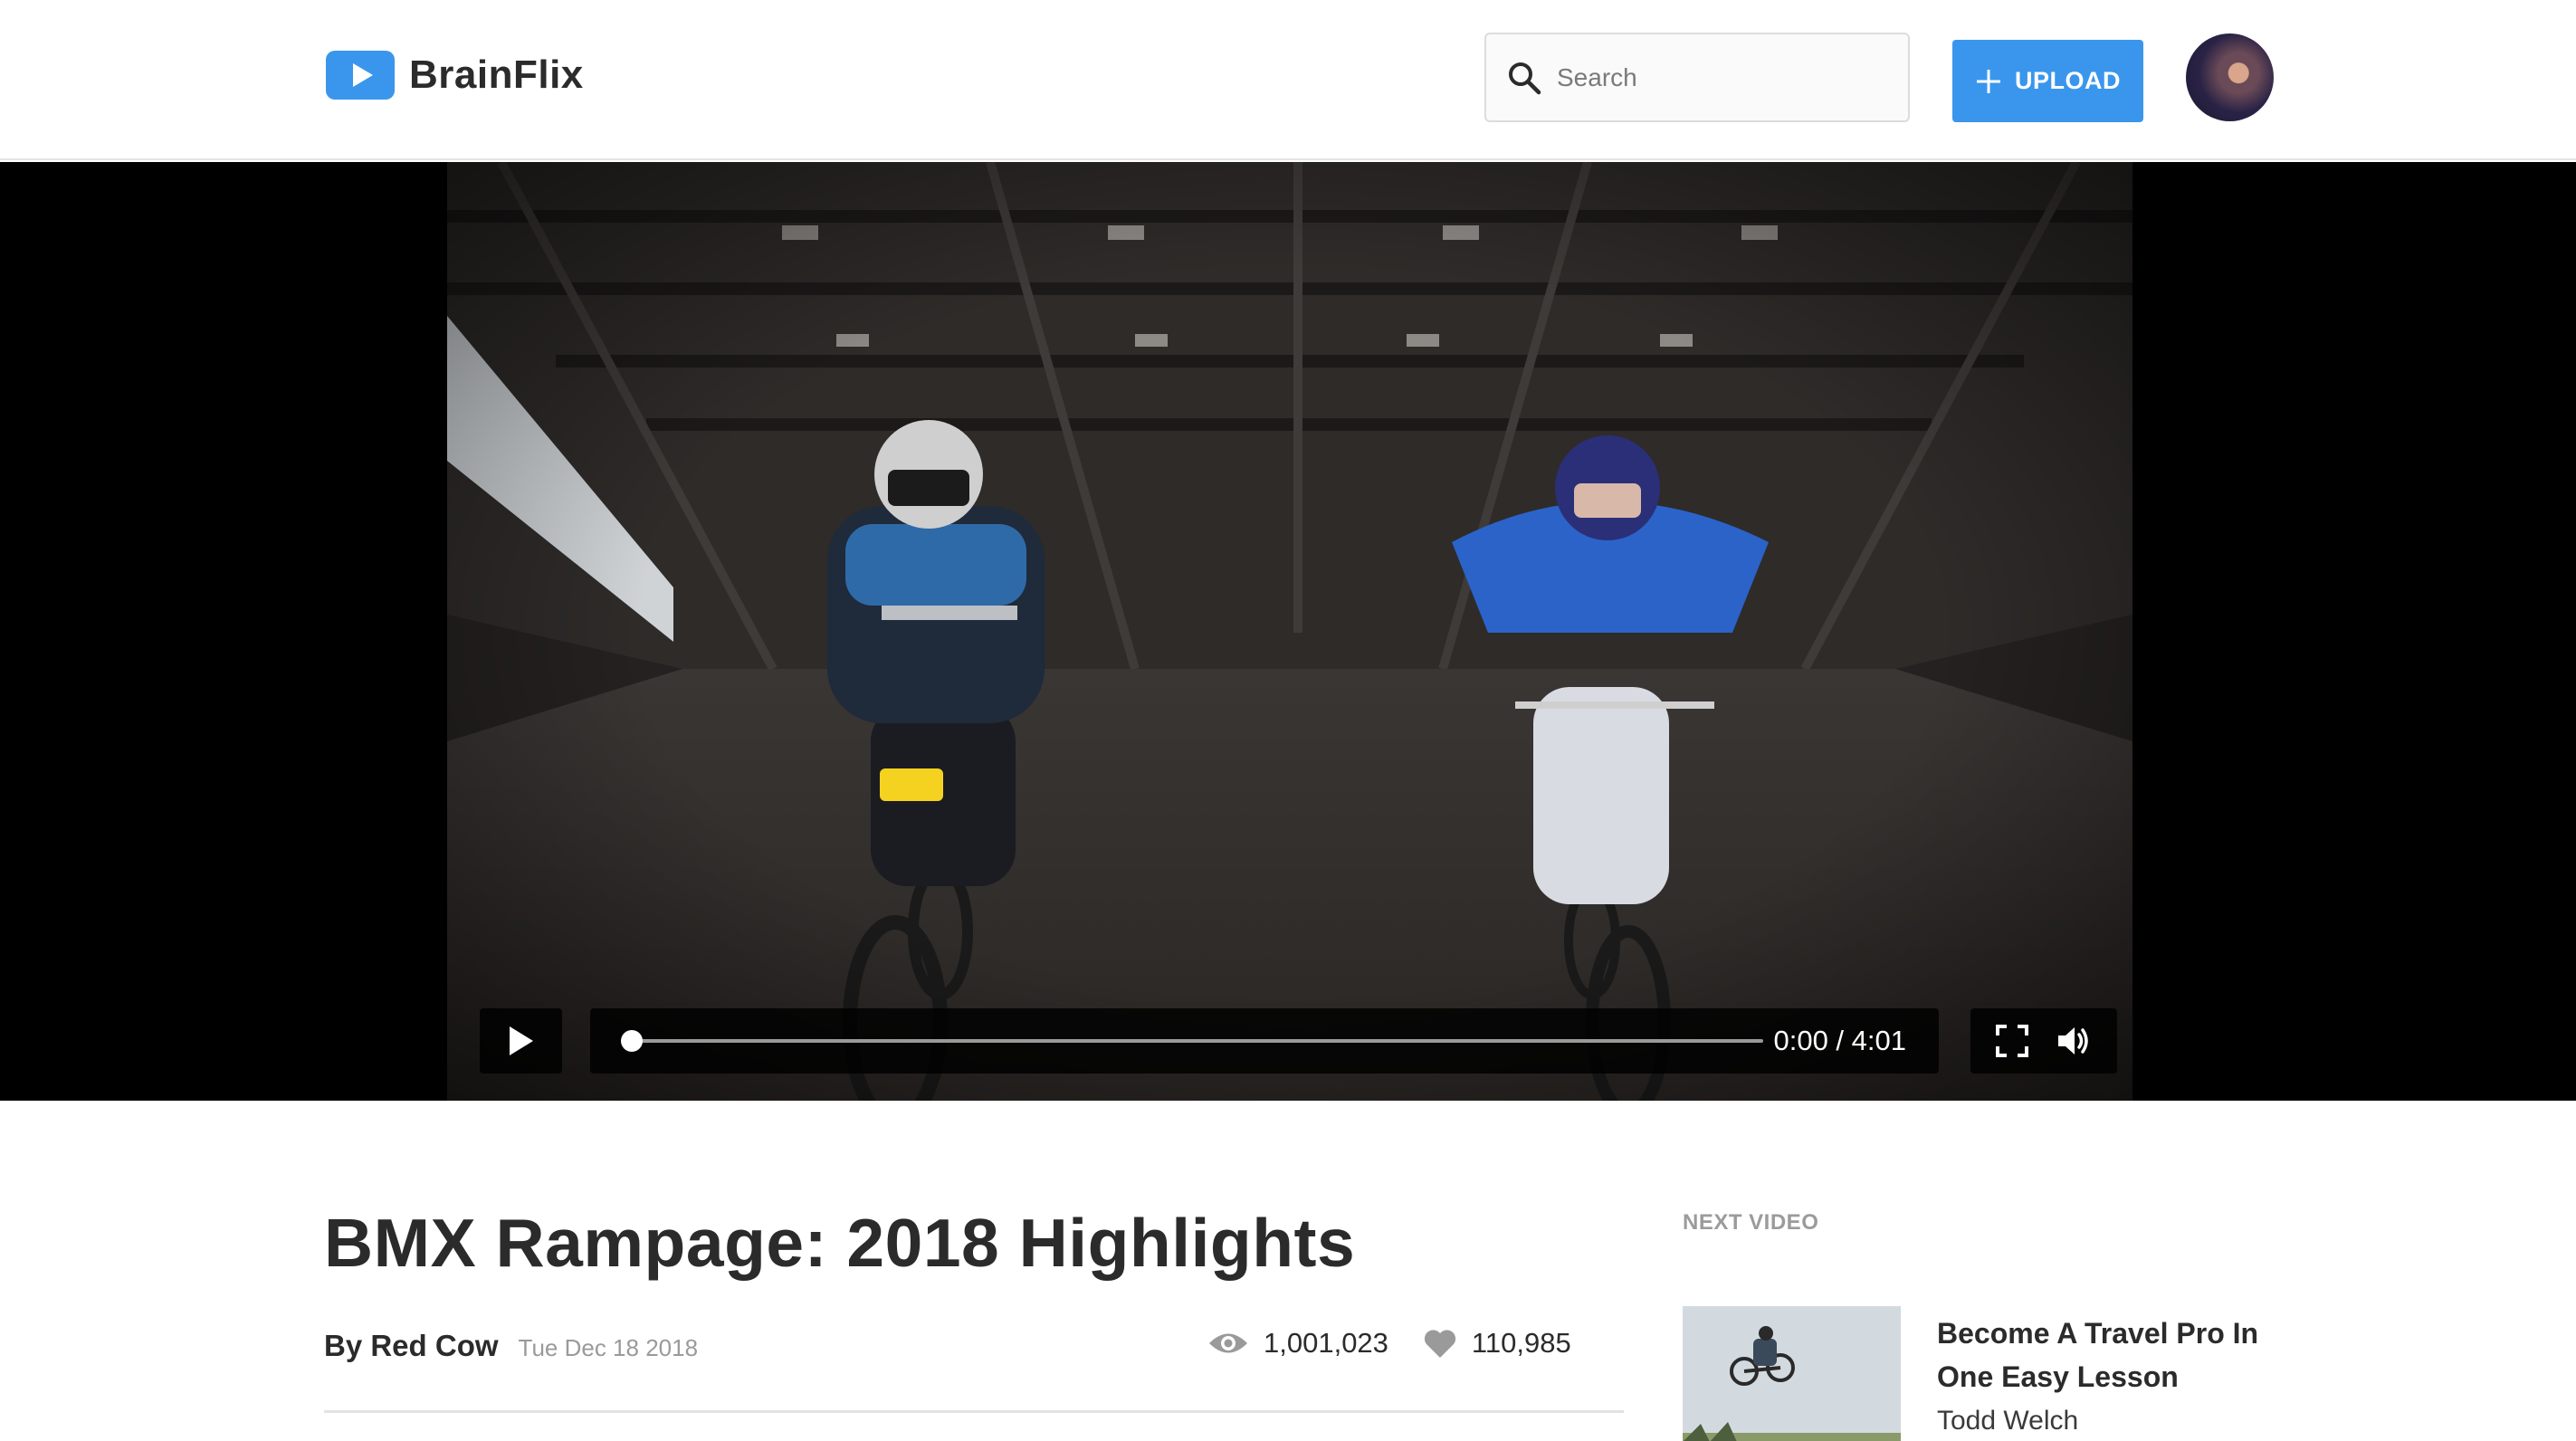 This screenshot has height=1441, width=2576. What do you see at coordinates (608, 1347) in the screenshot?
I see `video-date: Tue Dec 18 2018` at bounding box center [608, 1347].